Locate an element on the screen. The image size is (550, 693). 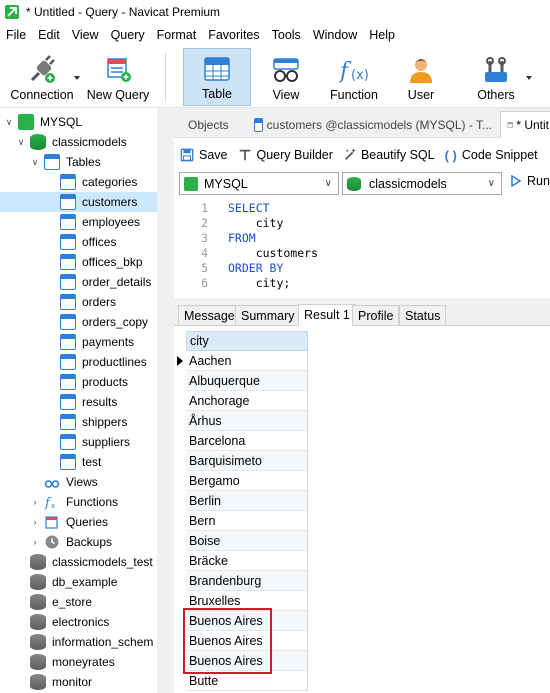
tab-status: Status is located at coordinates (423, 315).